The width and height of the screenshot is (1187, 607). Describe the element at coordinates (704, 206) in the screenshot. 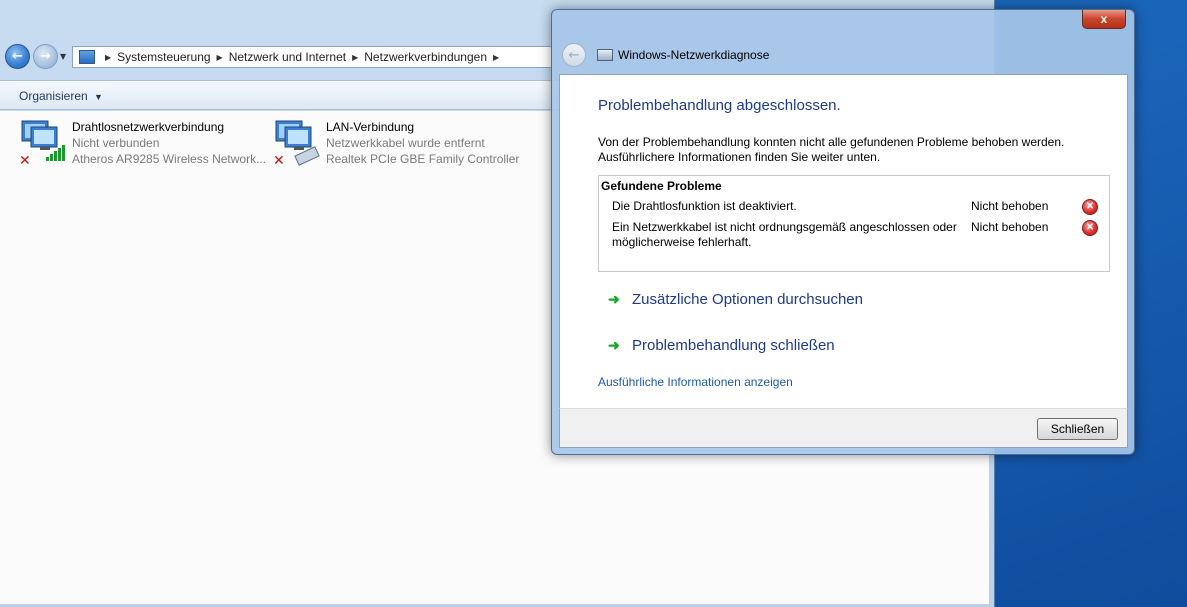

I see `problem-text: Die Drahtlosfunktion ist deaktiviert.` at that location.